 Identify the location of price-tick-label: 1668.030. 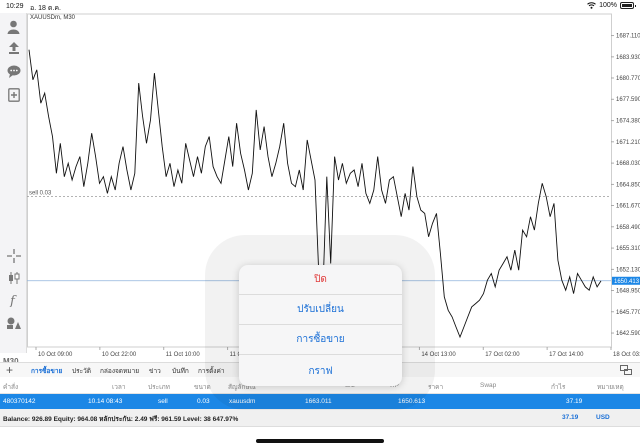
(628, 164).